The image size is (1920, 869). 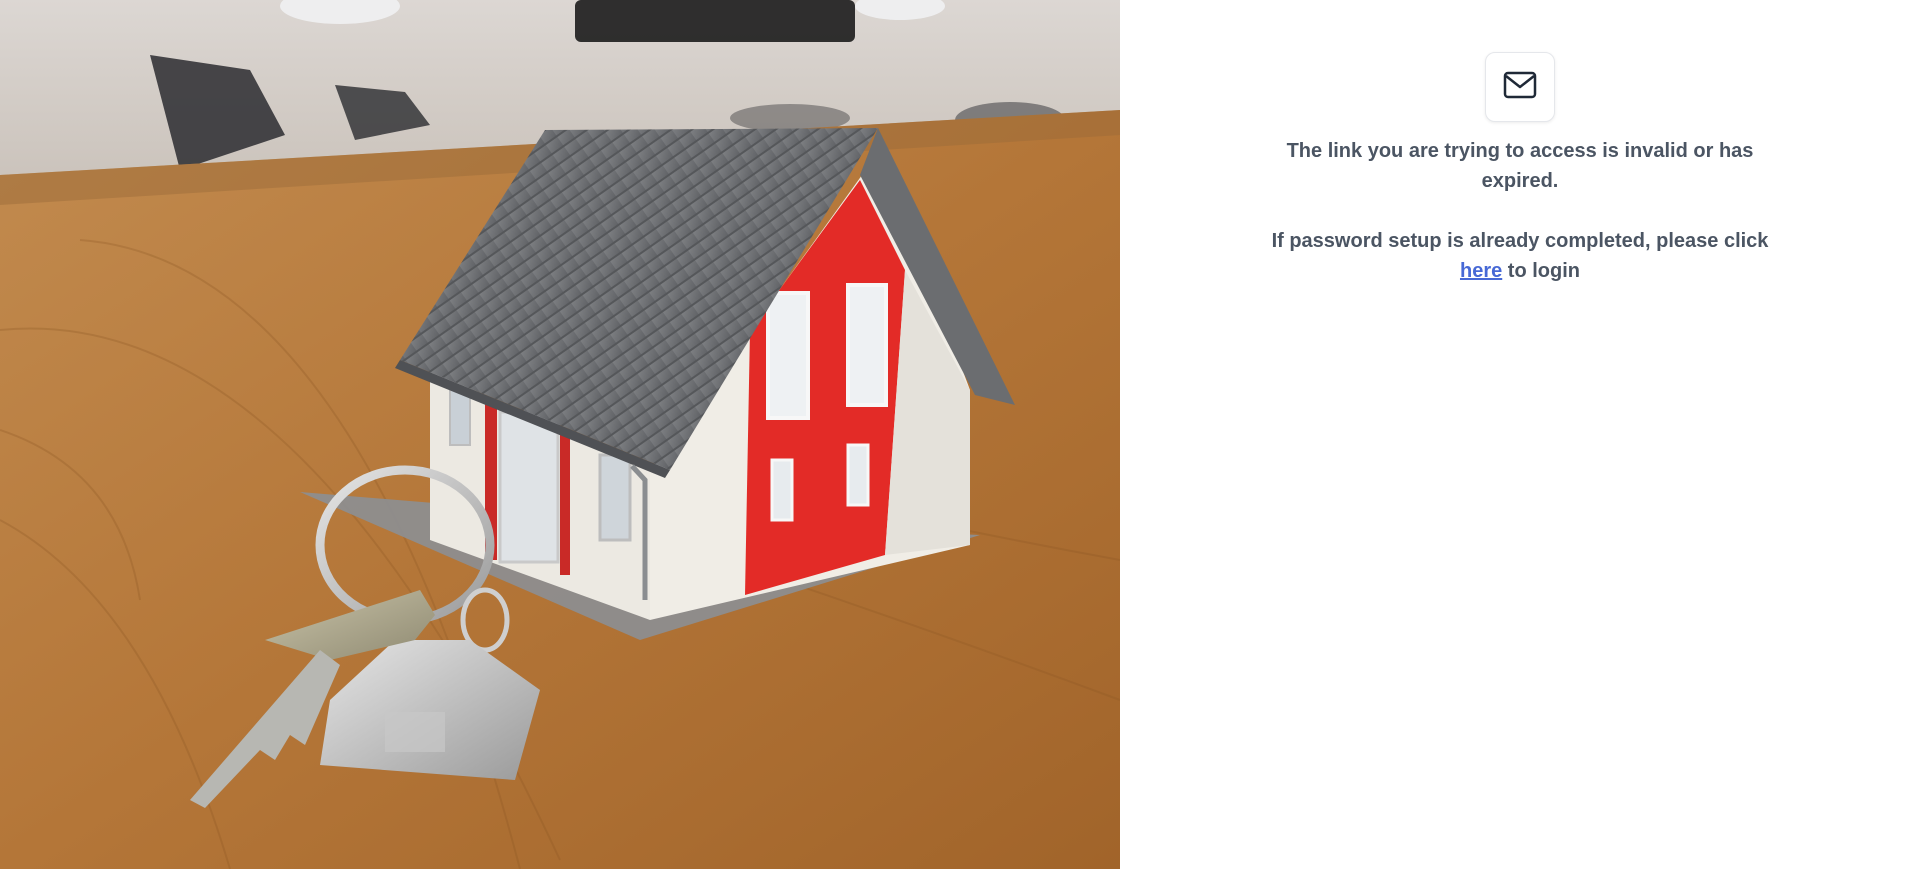 I want to click on mail-icon, so click(x=1520, y=87).